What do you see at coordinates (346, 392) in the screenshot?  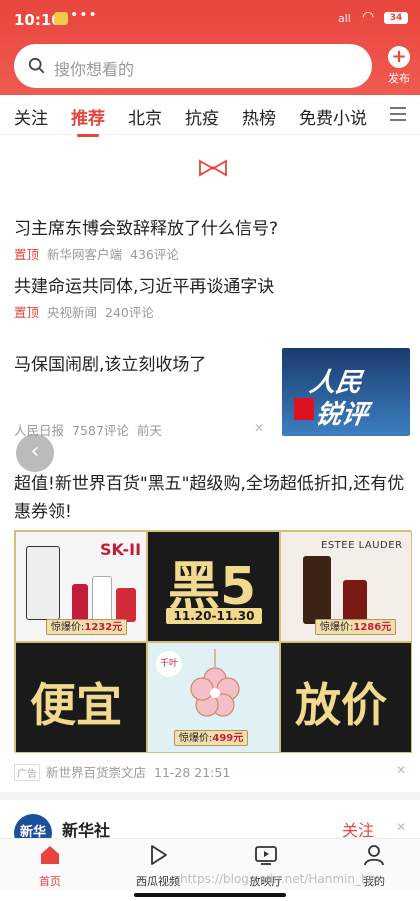 I see `news-thumbnail: 人民 锐评` at bounding box center [346, 392].